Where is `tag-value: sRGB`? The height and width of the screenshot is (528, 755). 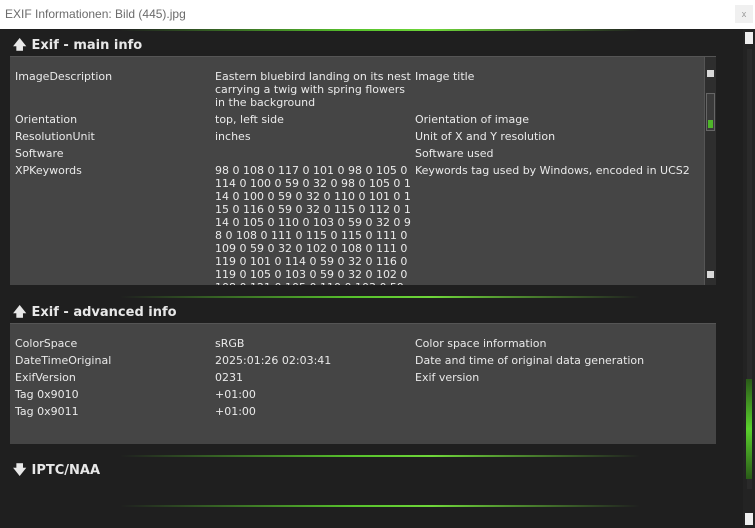
tag-value: sRGB is located at coordinates (230, 343).